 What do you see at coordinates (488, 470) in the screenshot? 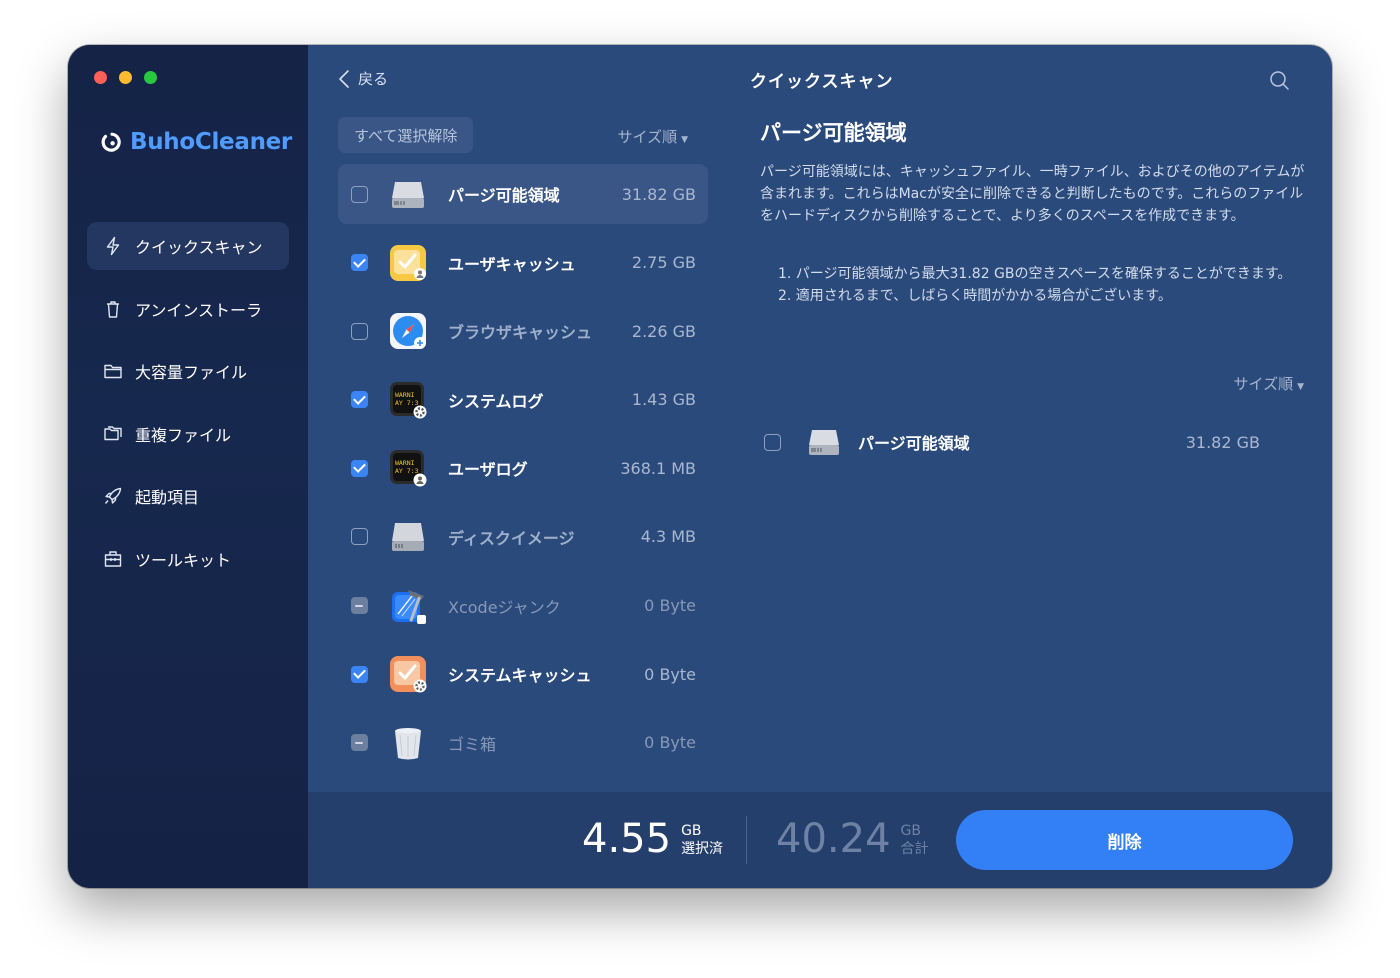
I see `item-label: ユーザログ` at bounding box center [488, 470].